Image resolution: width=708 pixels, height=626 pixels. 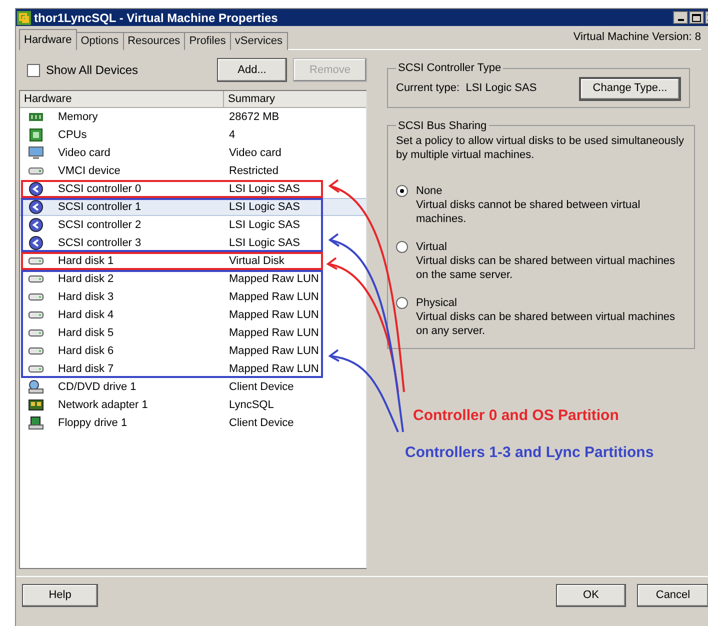 What do you see at coordinates (193, 135) in the screenshot?
I see `hardware-row: CPUs 4` at bounding box center [193, 135].